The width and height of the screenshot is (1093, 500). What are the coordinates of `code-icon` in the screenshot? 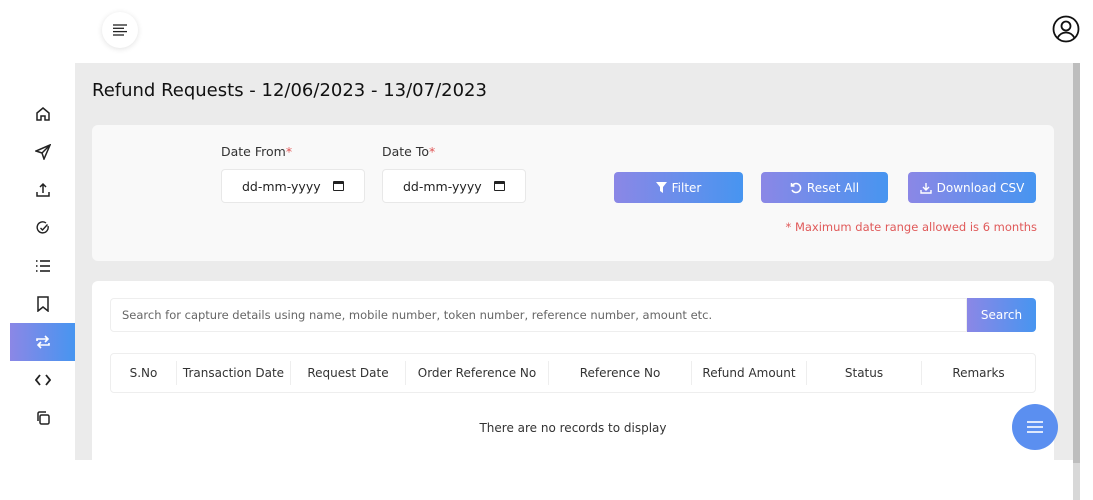 It's located at (42, 380).